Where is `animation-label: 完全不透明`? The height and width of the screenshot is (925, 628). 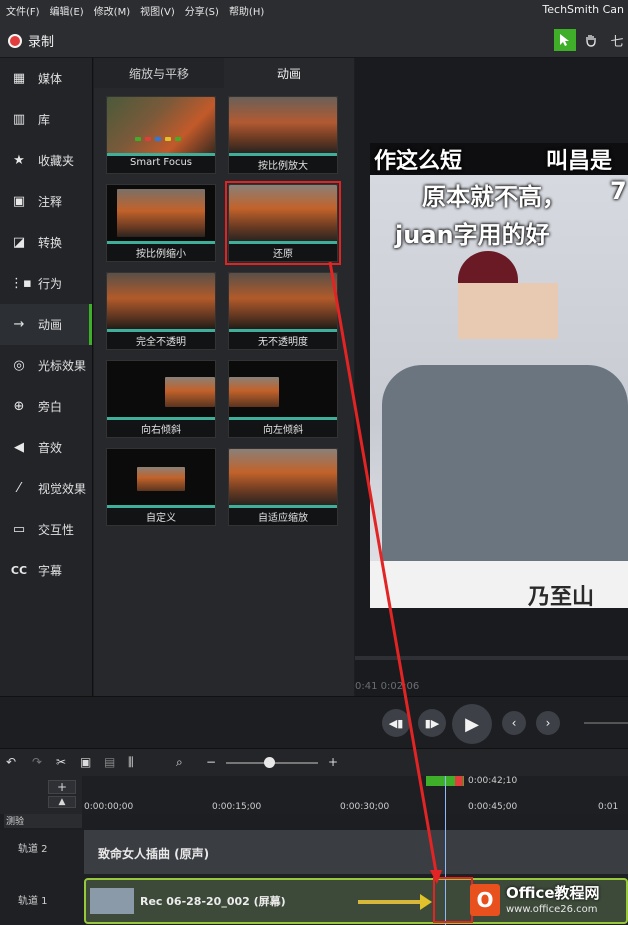
animation-label: 完全不透明 is located at coordinates (161, 342).